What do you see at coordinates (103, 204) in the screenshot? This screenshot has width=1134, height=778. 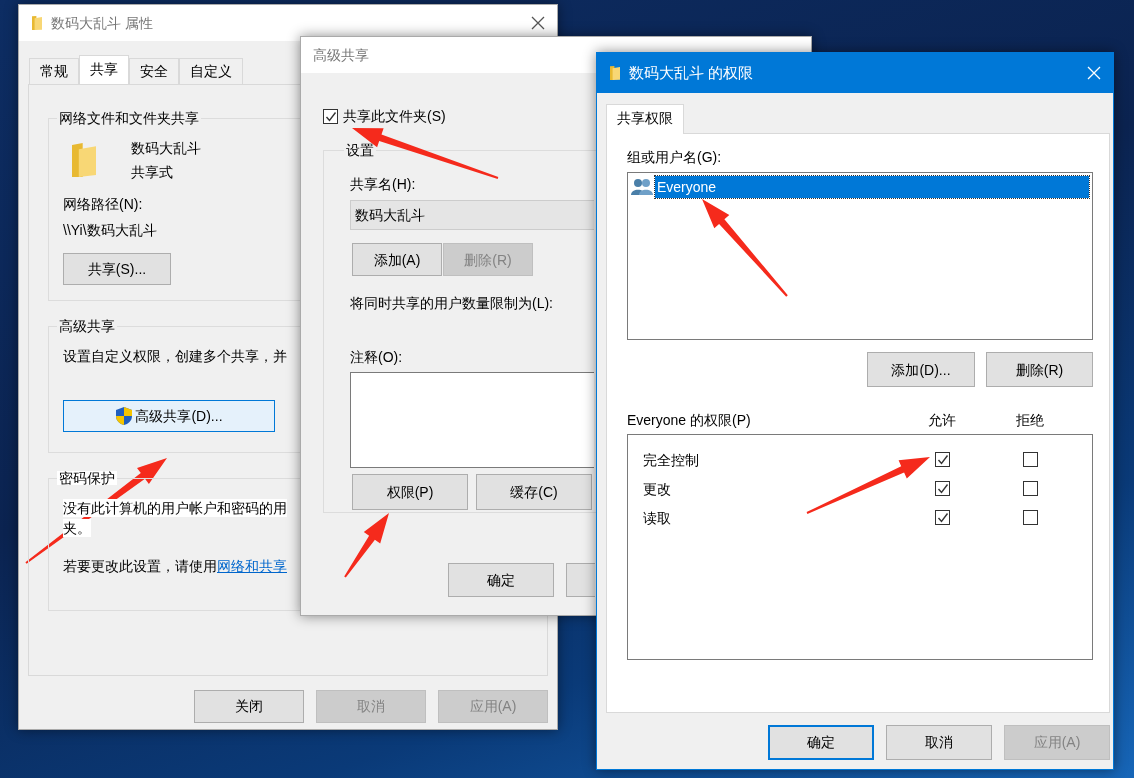 I see `path-label: 网络路径(N):` at bounding box center [103, 204].